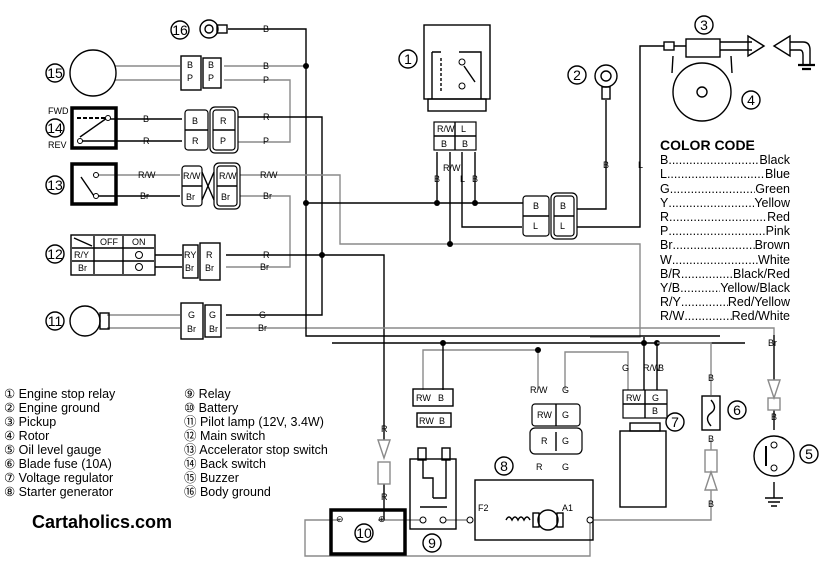 The height and width of the screenshot is (571, 828). Describe the element at coordinates (550, 216) in the screenshot. I see `signal-connector` at that location.